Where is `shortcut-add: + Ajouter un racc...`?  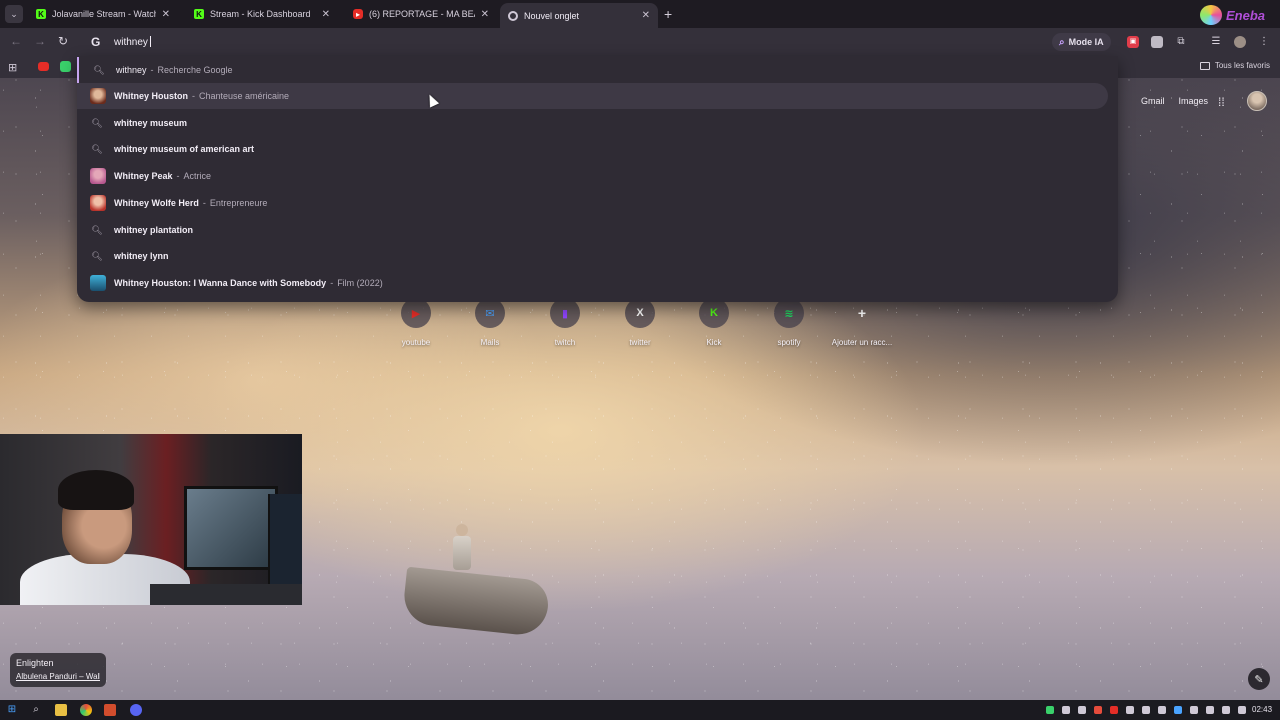
shortcut-add: + Ajouter un racc... is located at coordinates (862, 322).